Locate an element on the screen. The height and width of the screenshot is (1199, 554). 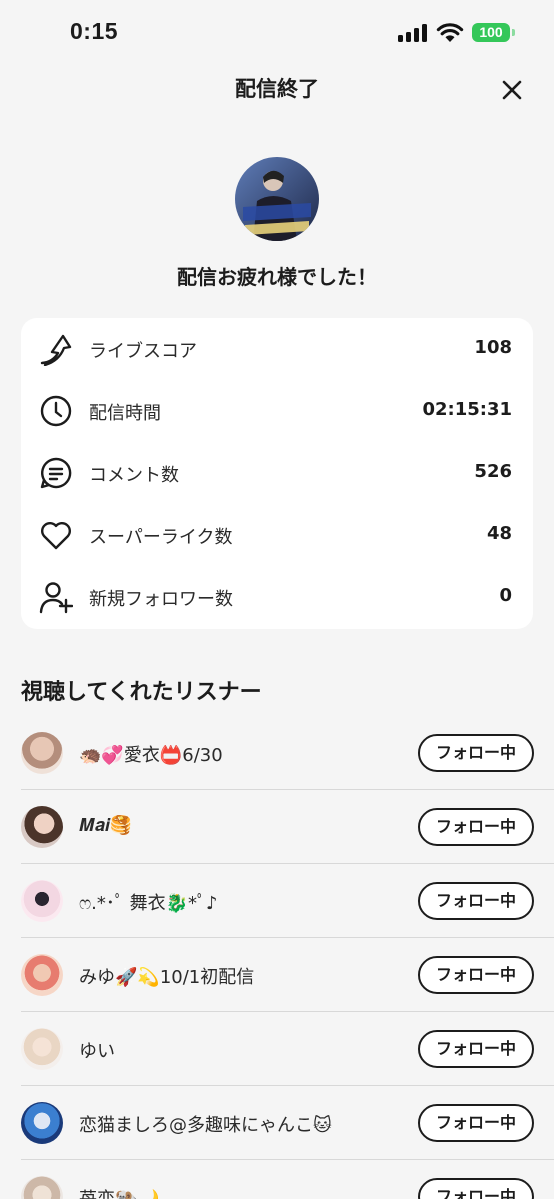
listener-name: ゆい is located at coordinates (97, 1051).